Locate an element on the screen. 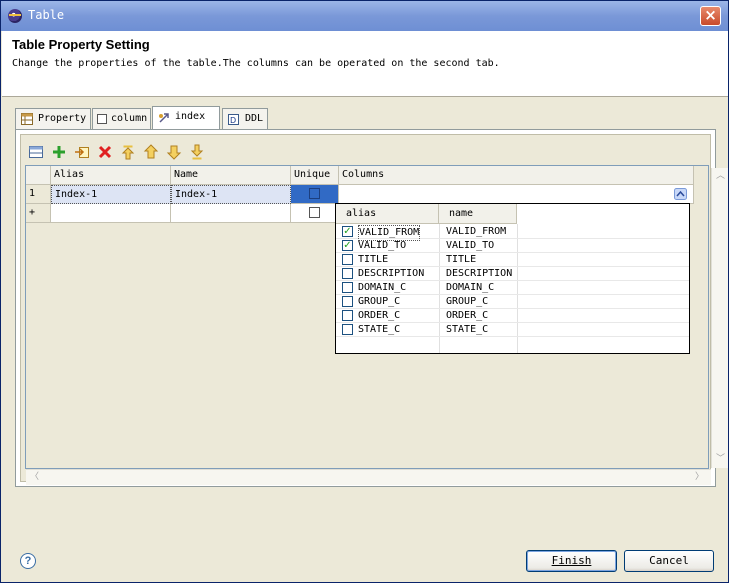 The width and height of the screenshot is (729, 583). table-icon is located at coordinates (27, 119).